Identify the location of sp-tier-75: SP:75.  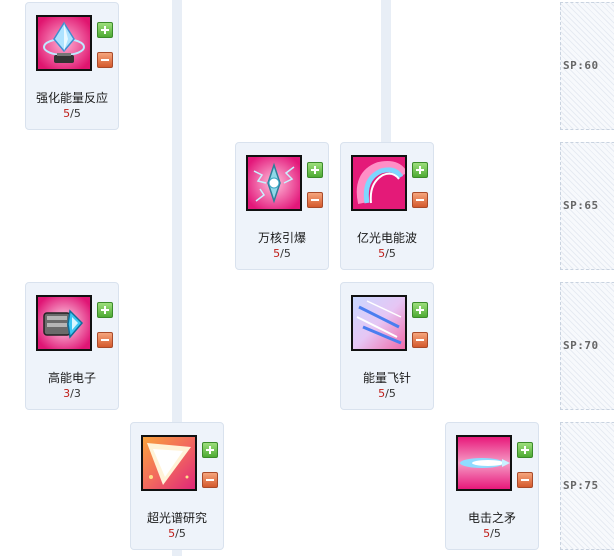
(587, 486).